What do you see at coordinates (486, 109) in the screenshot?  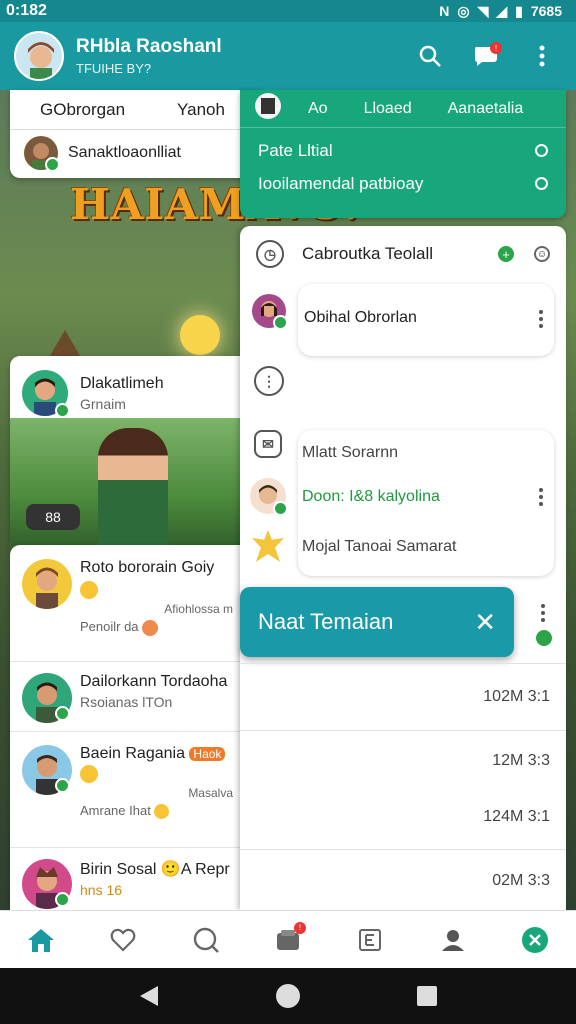 I see `tab-group-3: Aanaetalia` at bounding box center [486, 109].